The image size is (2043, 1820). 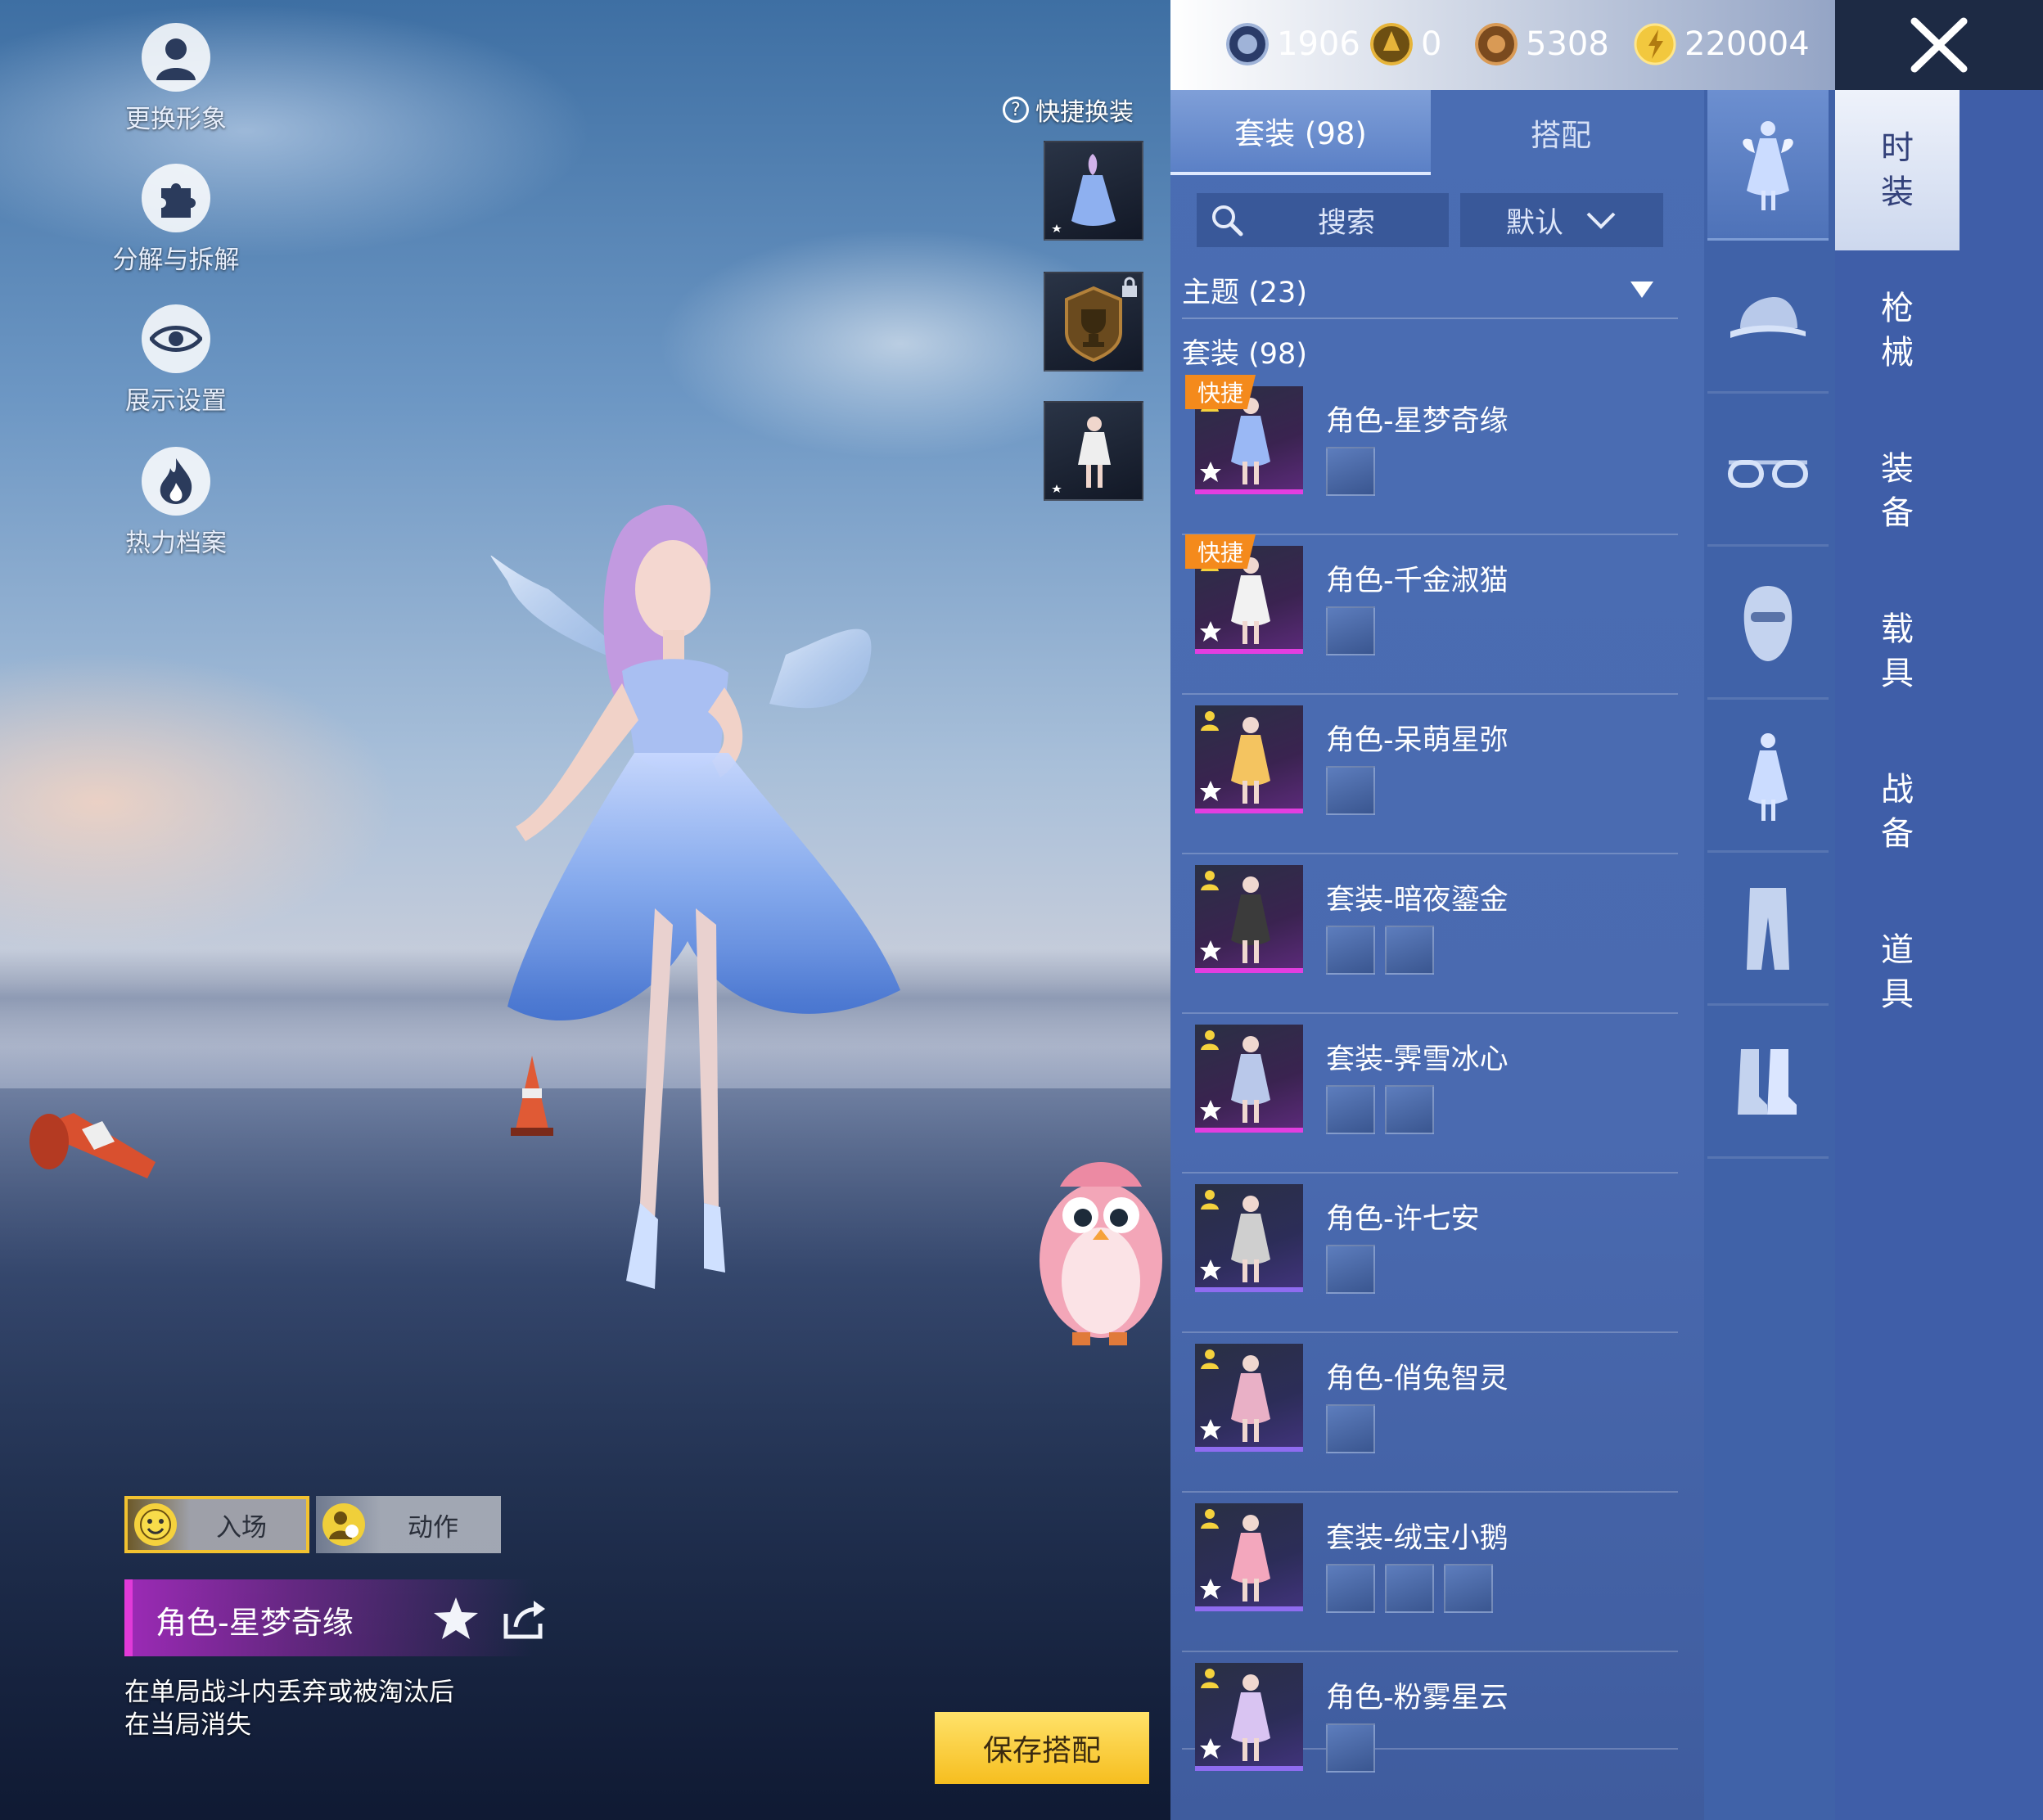 I want to click on smile-icon, so click(x=155, y=1525).